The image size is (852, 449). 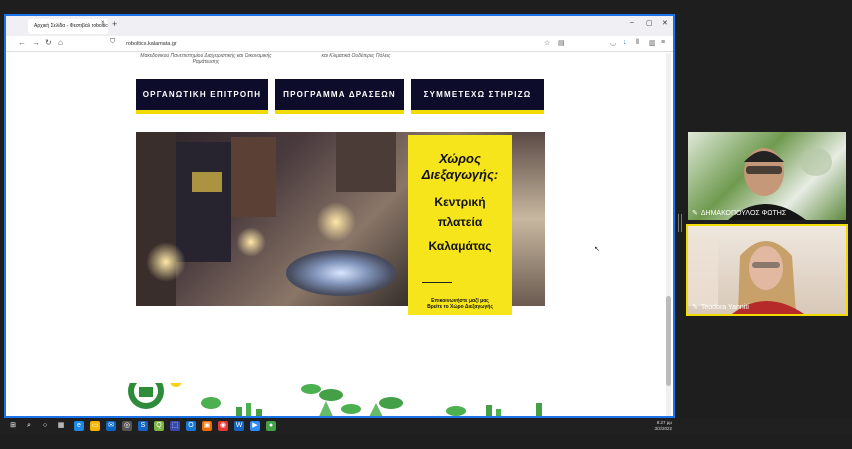 I want to click on search-icon: ⌕, so click(x=29, y=426).